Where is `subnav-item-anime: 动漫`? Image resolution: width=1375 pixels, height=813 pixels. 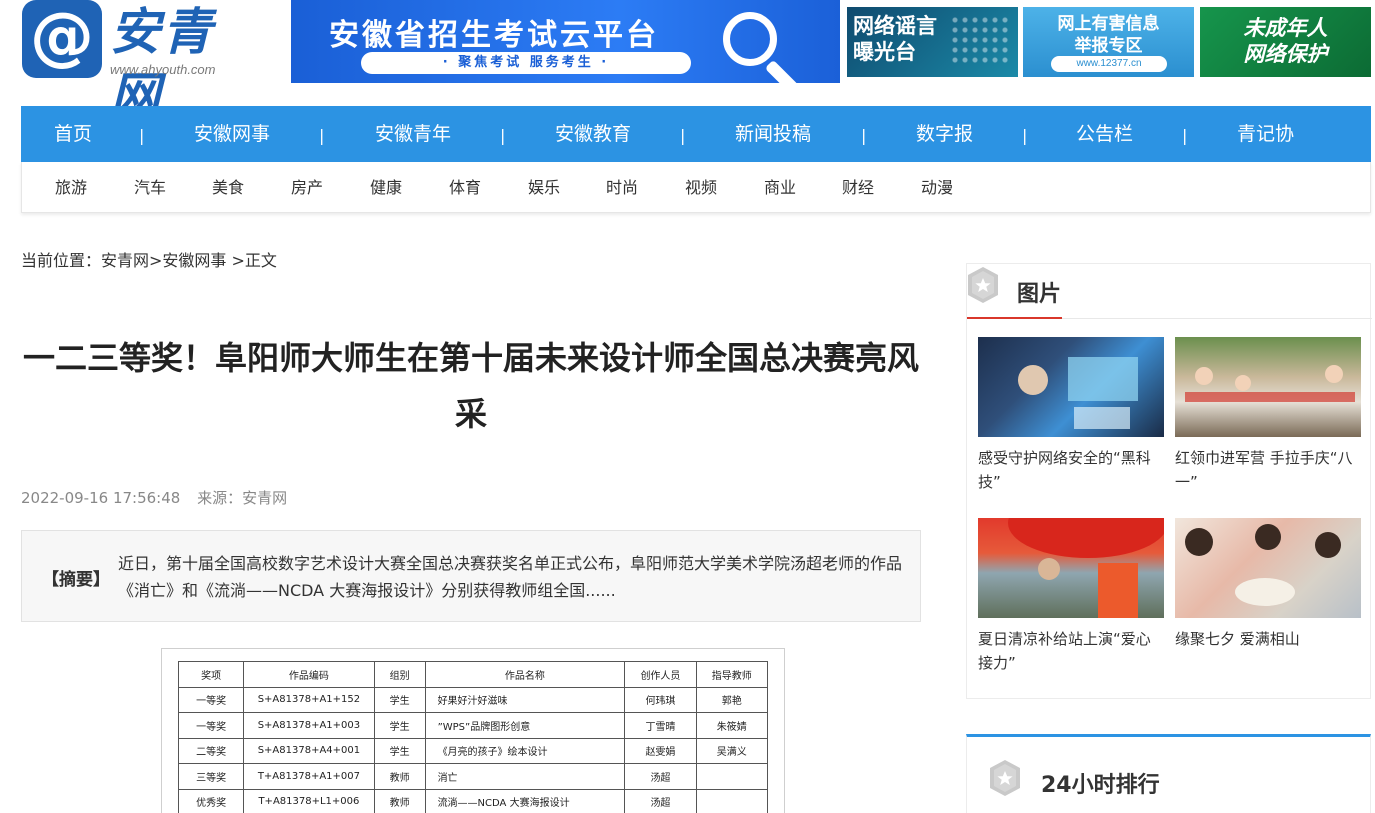
subnav-item-anime: 动漫 is located at coordinates (937, 187).